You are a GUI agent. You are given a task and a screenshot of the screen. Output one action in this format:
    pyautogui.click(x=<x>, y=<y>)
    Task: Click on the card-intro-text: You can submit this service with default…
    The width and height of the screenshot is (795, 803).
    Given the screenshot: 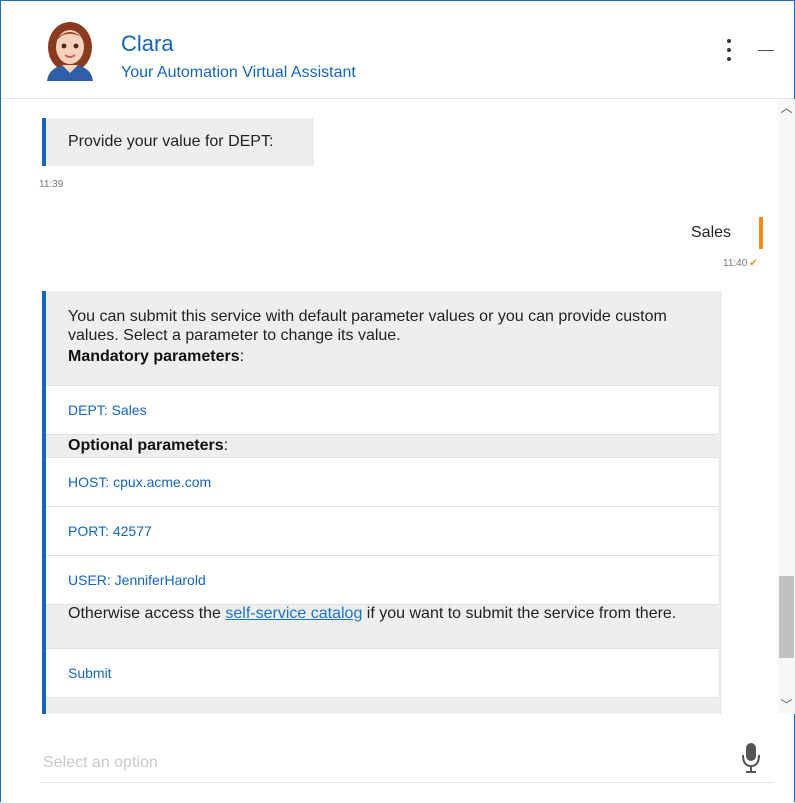 What is the action you would take?
    pyautogui.click(x=367, y=326)
    